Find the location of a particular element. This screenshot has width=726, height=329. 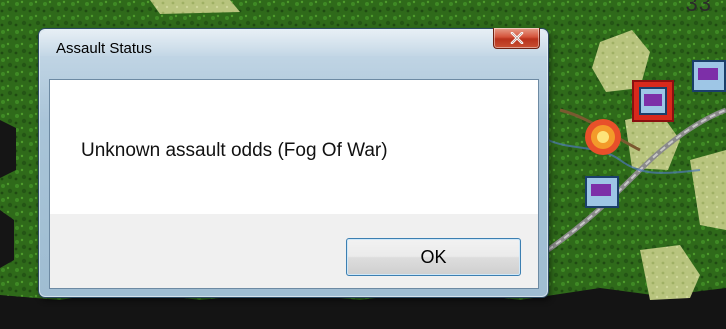

close-button is located at coordinates (516, 38).